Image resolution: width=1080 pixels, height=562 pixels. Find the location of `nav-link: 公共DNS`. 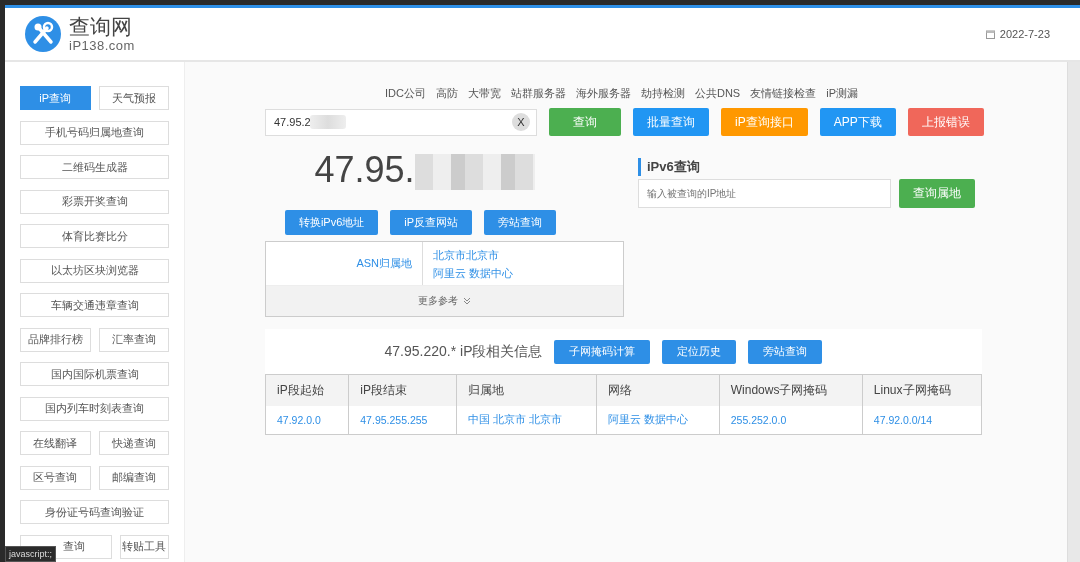

nav-link: 公共DNS is located at coordinates (717, 93).